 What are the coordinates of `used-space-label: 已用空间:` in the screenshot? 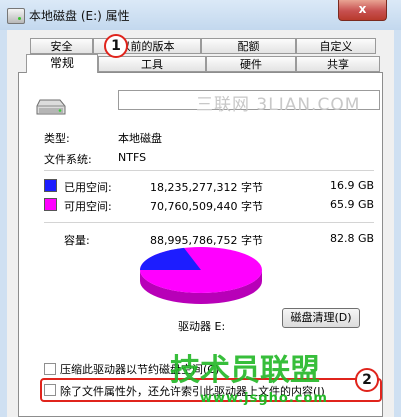 It's located at (88, 187).